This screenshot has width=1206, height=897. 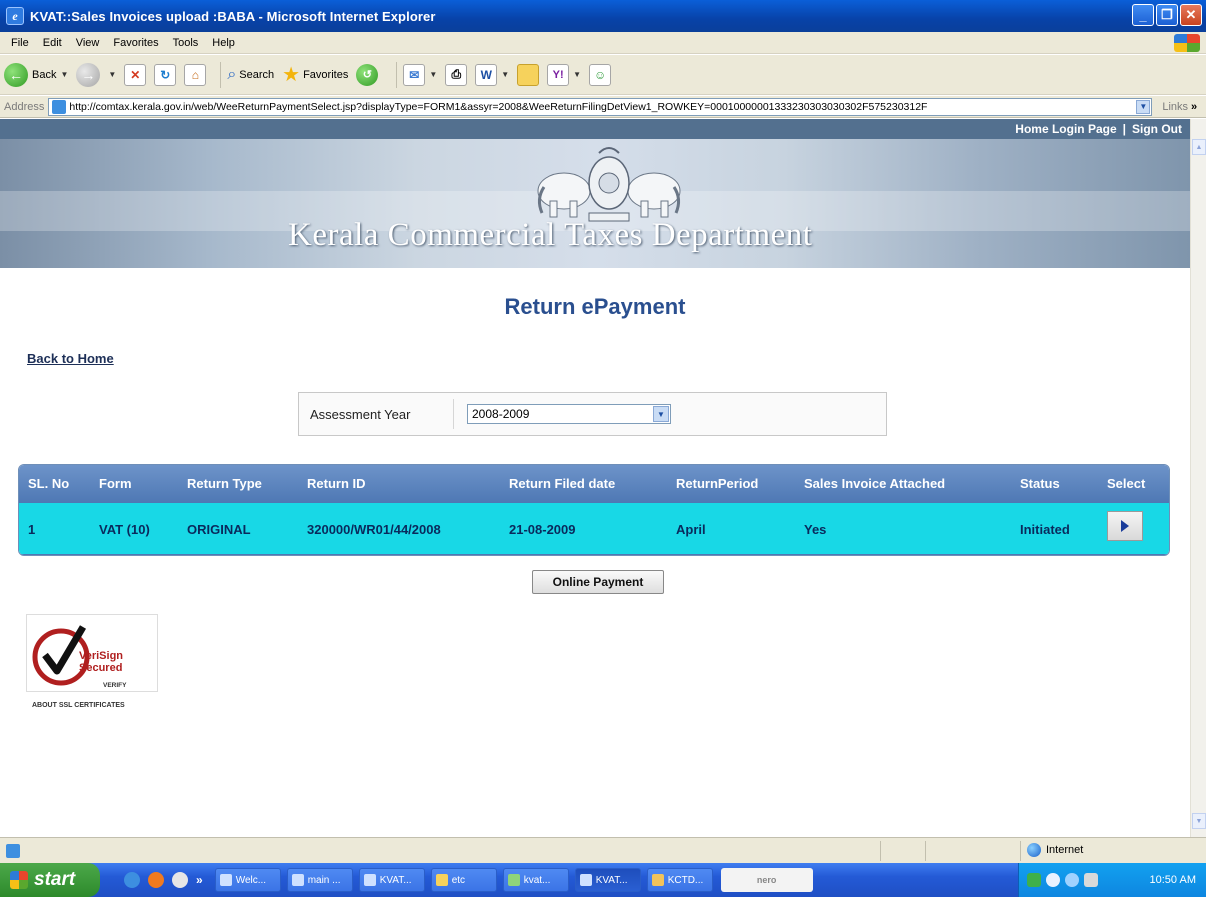 I want to click on header-top-strip: Home Login Page | Sign Out, so click(x=595, y=129).